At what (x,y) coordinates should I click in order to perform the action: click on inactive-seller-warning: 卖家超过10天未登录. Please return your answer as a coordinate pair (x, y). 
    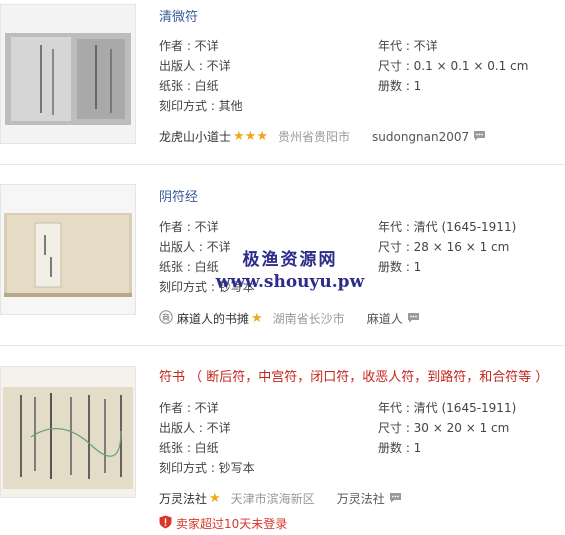
    Looking at the image, I should click on (223, 523).